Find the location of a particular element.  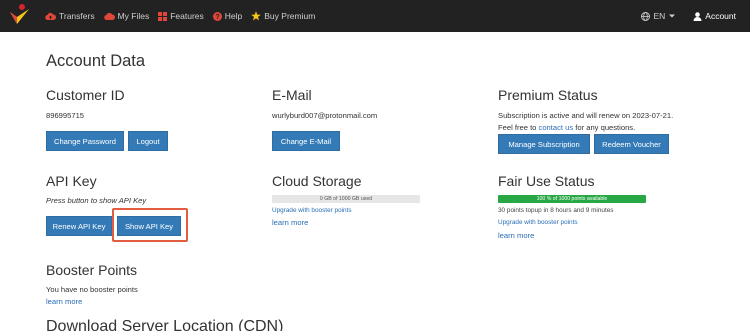

cloud-icon is located at coordinates (109, 16).